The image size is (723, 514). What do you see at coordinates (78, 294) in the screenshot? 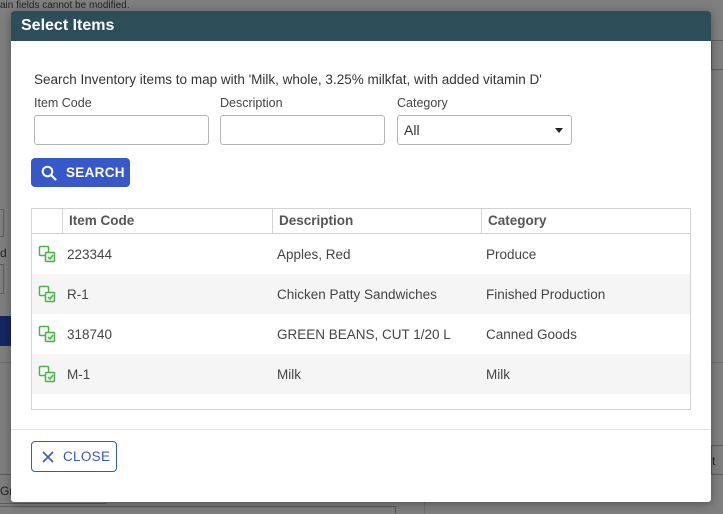
I see `item-code-cell: R-1` at bounding box center [78, 294].